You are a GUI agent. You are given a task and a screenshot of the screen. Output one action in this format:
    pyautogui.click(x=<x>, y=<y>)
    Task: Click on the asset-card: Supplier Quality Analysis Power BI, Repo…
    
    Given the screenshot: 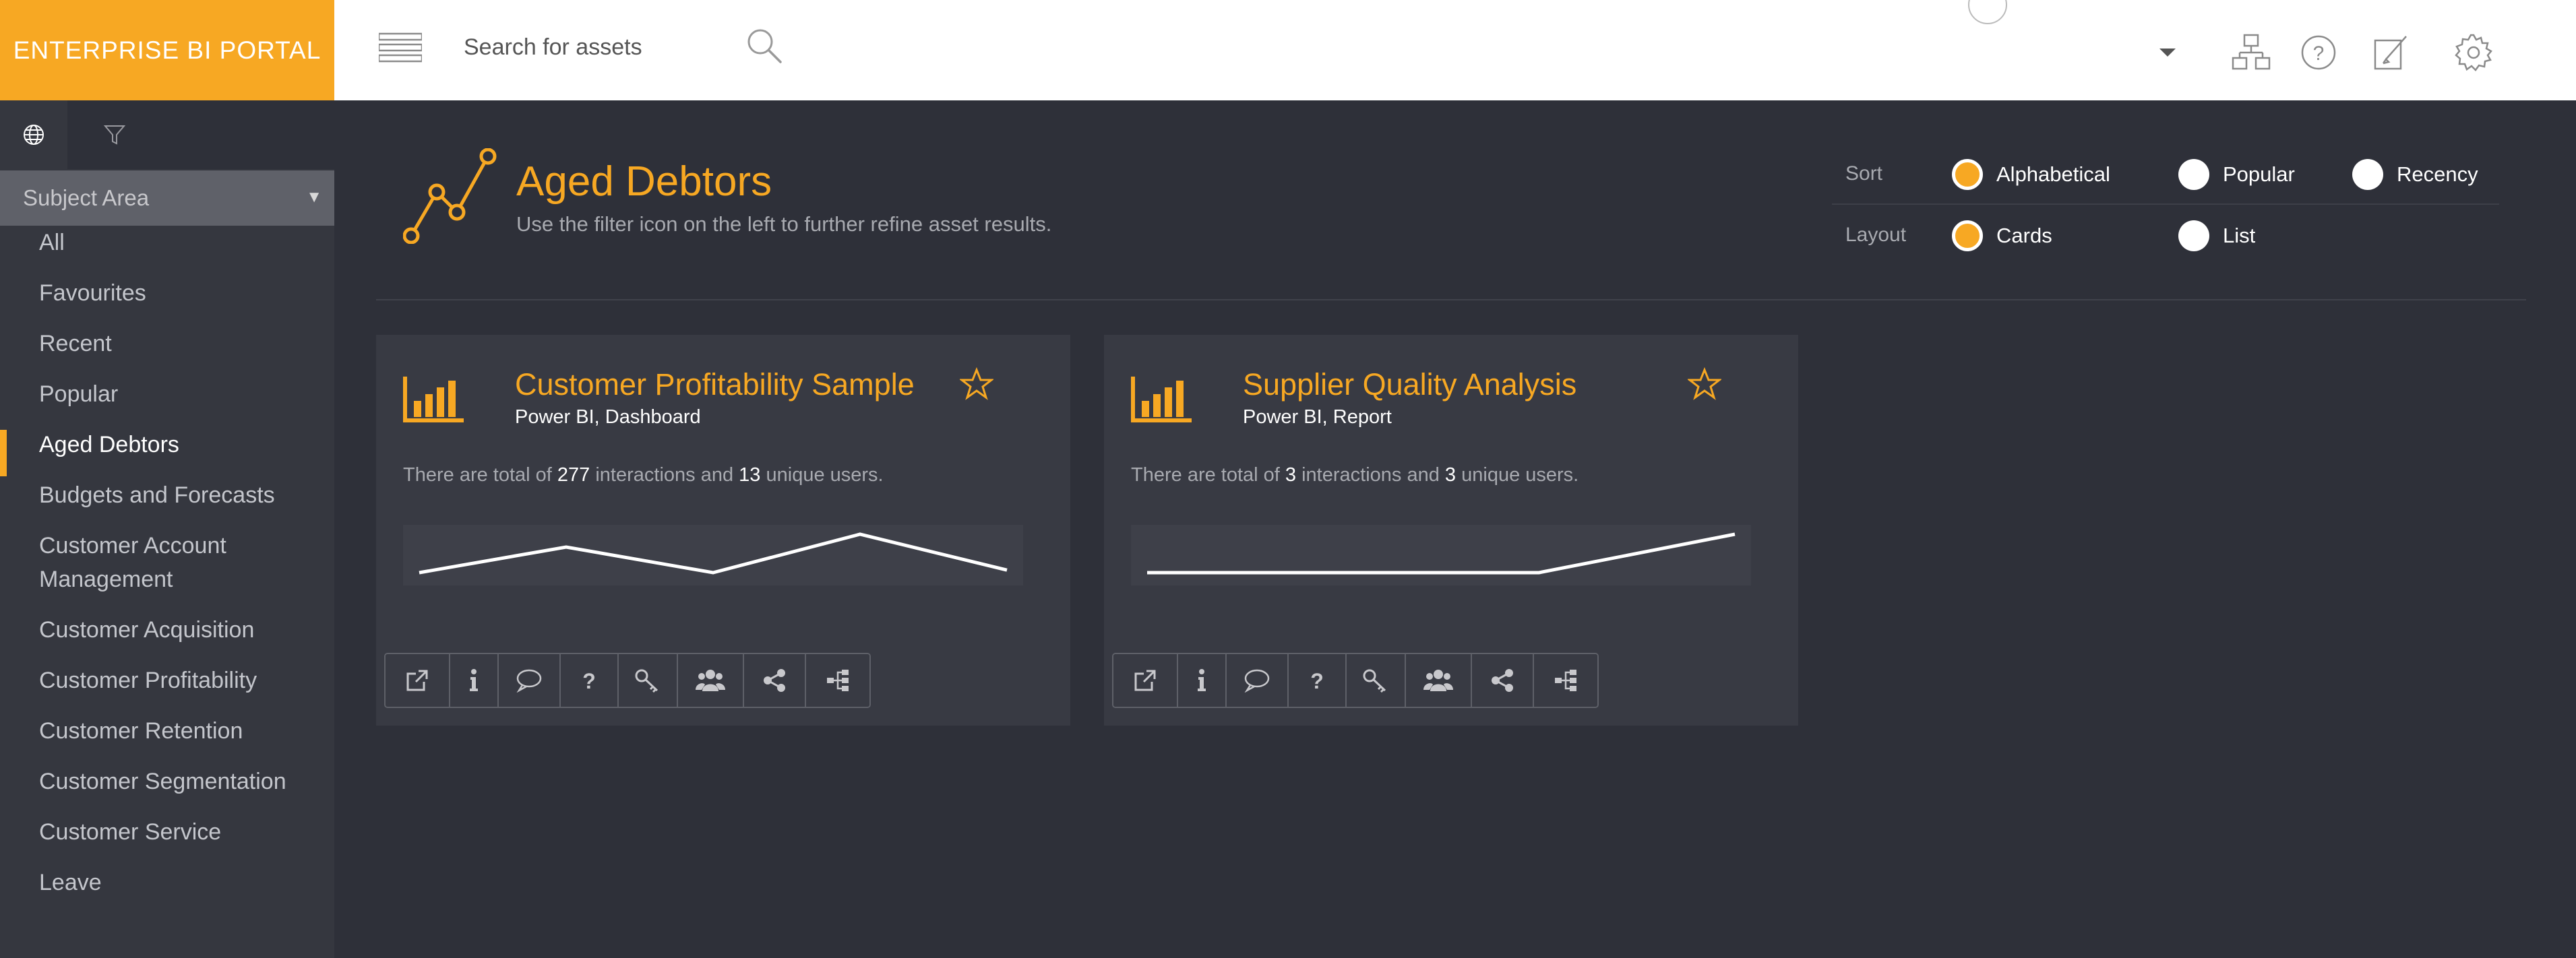 What is the action you would take?
    pyautogui.click(x=1451, y=530)
    